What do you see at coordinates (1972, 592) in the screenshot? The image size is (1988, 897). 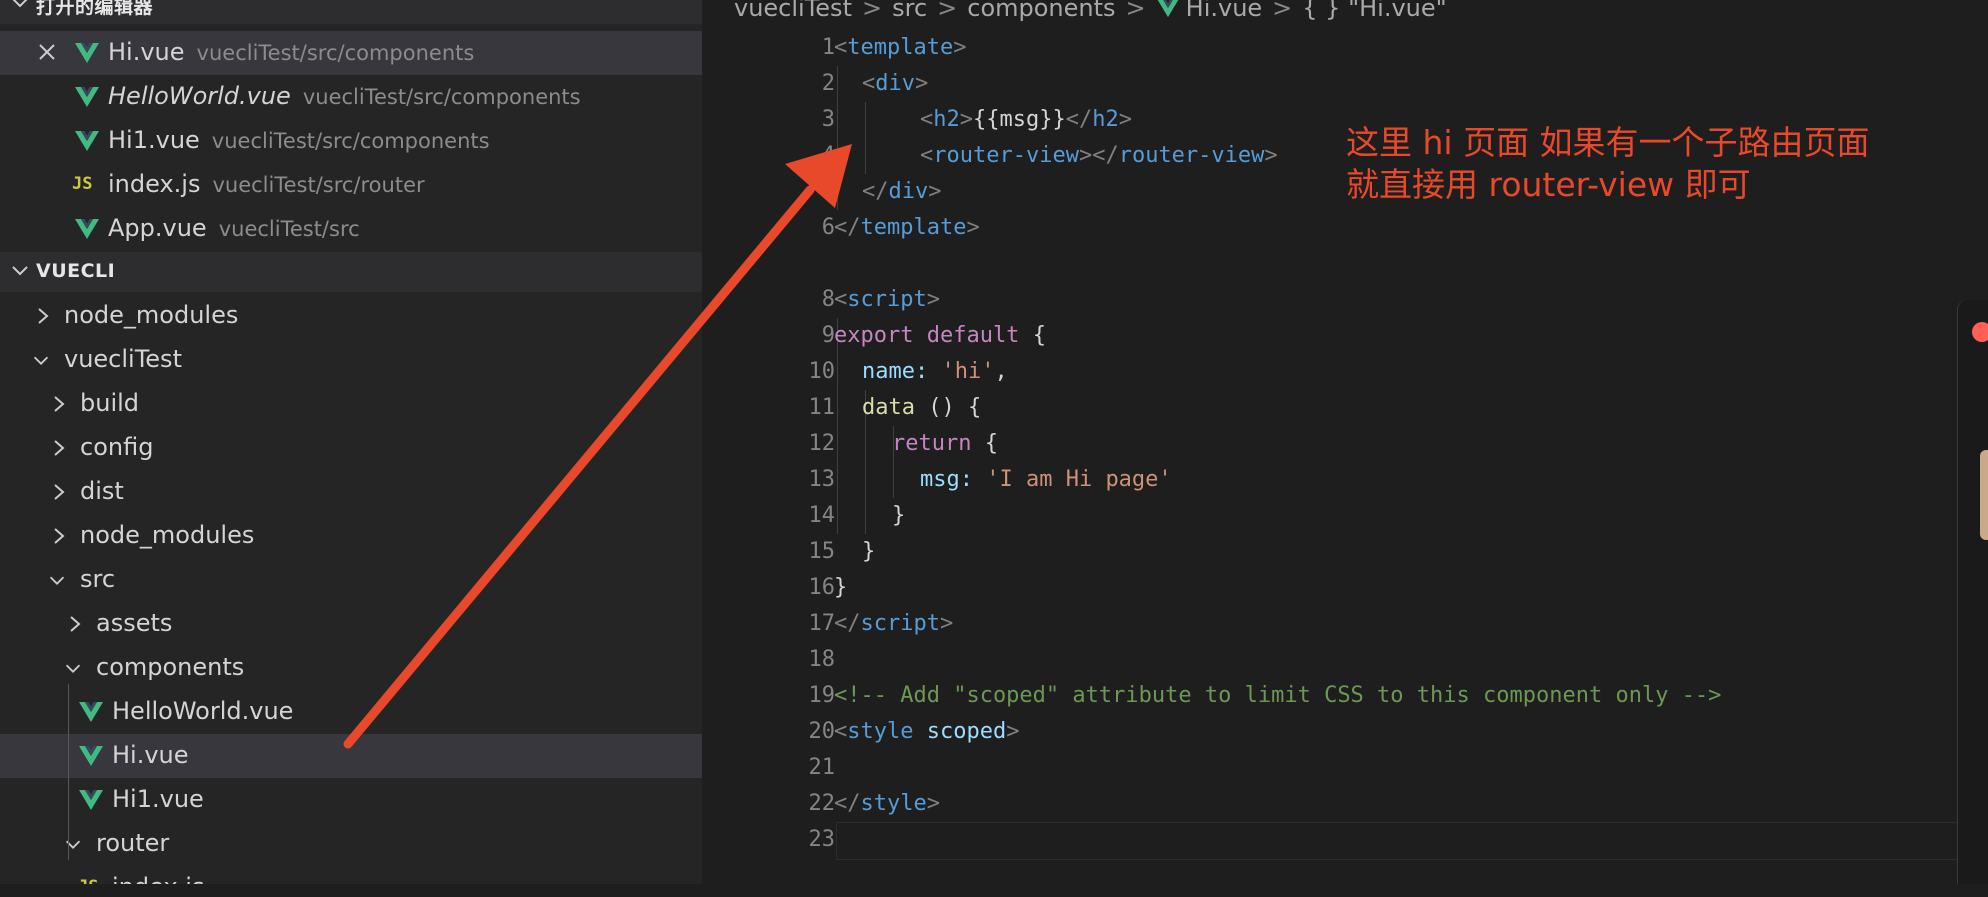 I see `floating-window-edge` at bounding box center [1972, 592].